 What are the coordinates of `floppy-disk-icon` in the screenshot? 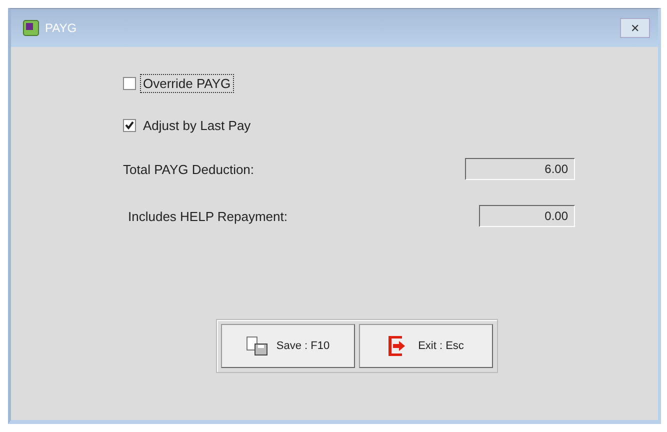 It's located at (257, 346).